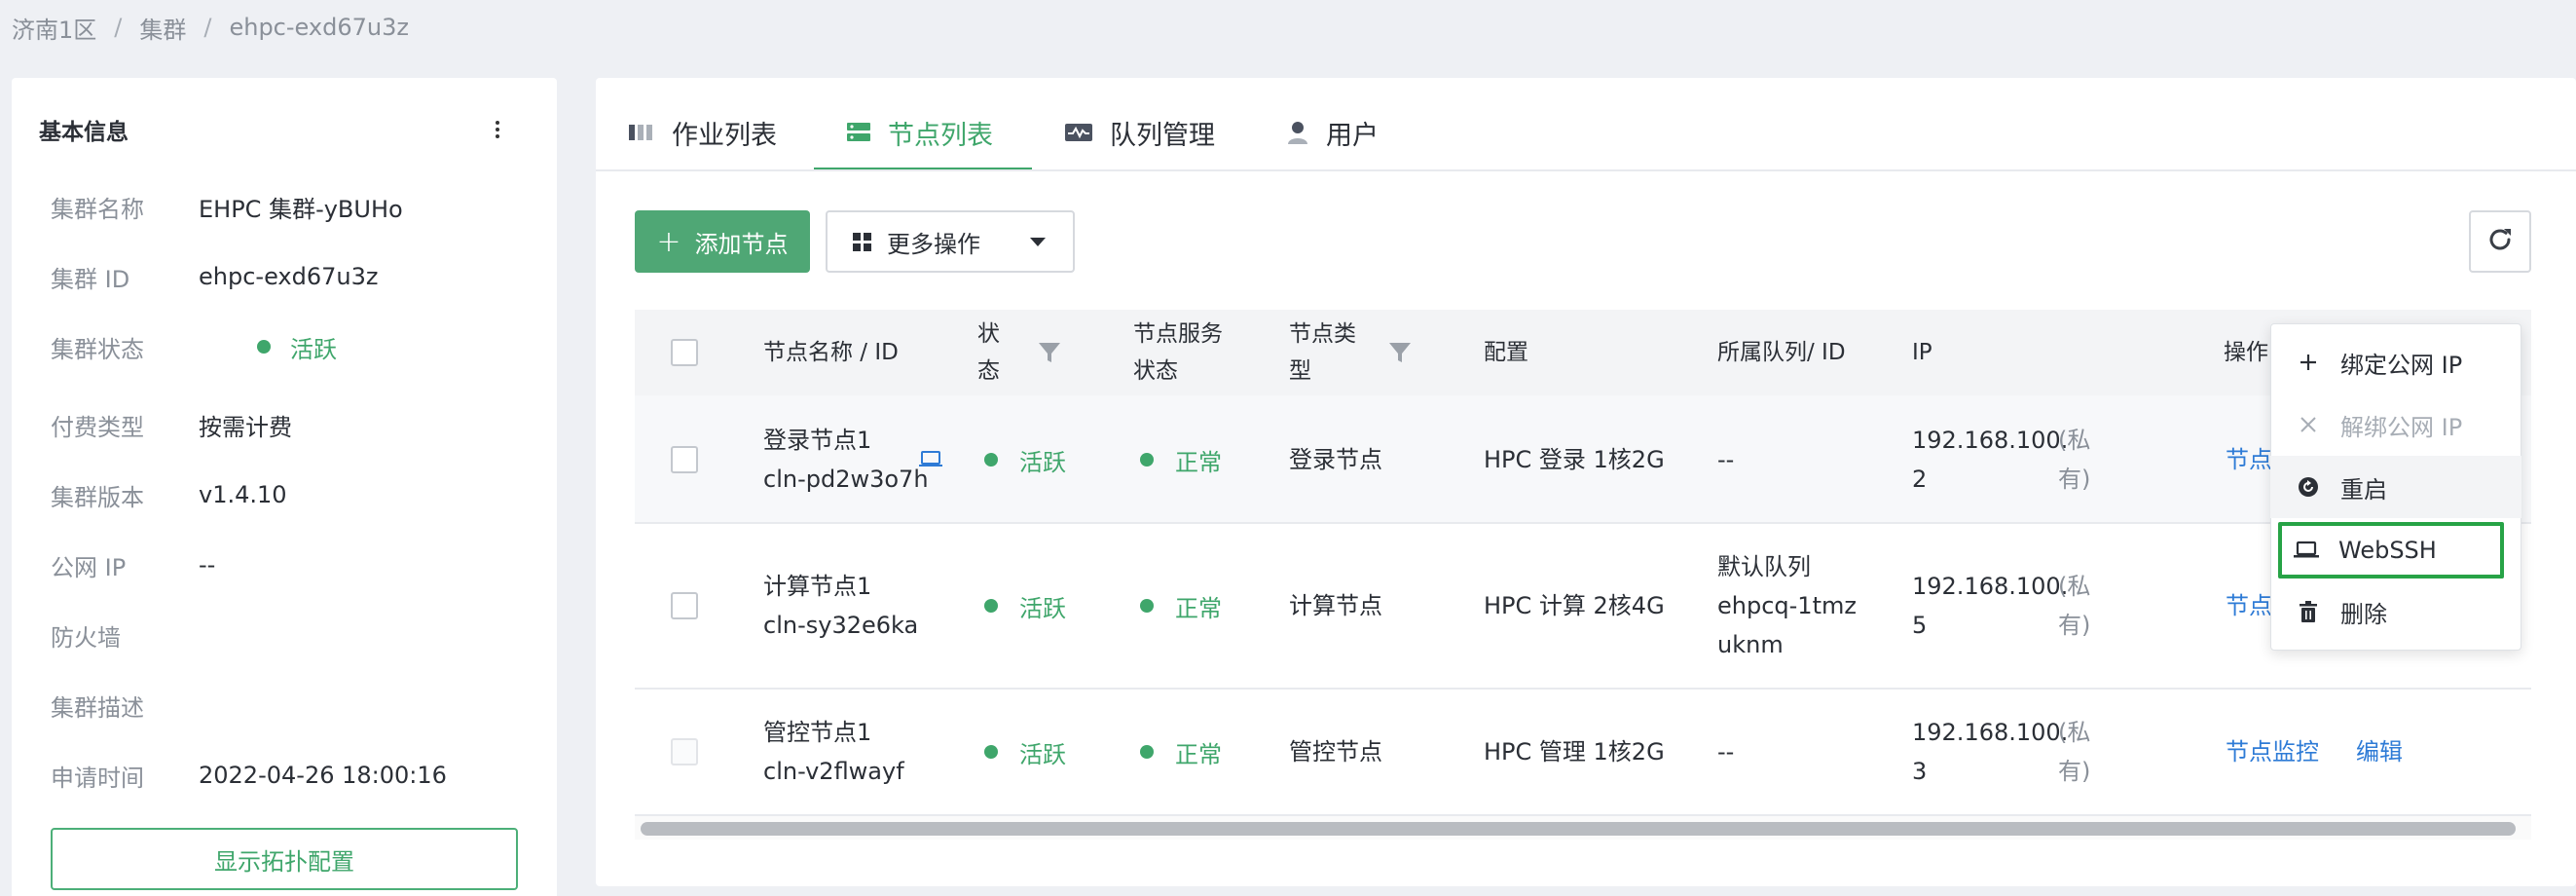 The width and height of the screenshot is (2576, 896). What do you see at coordinates (323, 775) in the screenshot?
I see `info-value: 2022-04-26 18:00:16` at bounding box center [323, 775].